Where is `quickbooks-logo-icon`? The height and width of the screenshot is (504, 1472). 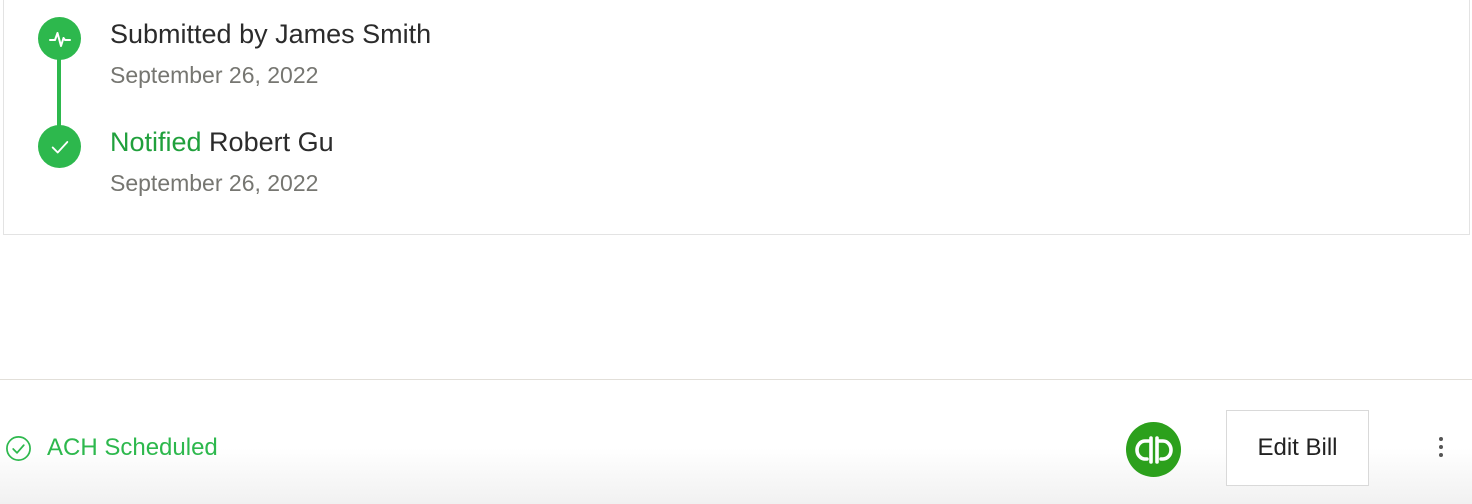
quickbooks-logo-icon is located at coordinates (1153, 449).